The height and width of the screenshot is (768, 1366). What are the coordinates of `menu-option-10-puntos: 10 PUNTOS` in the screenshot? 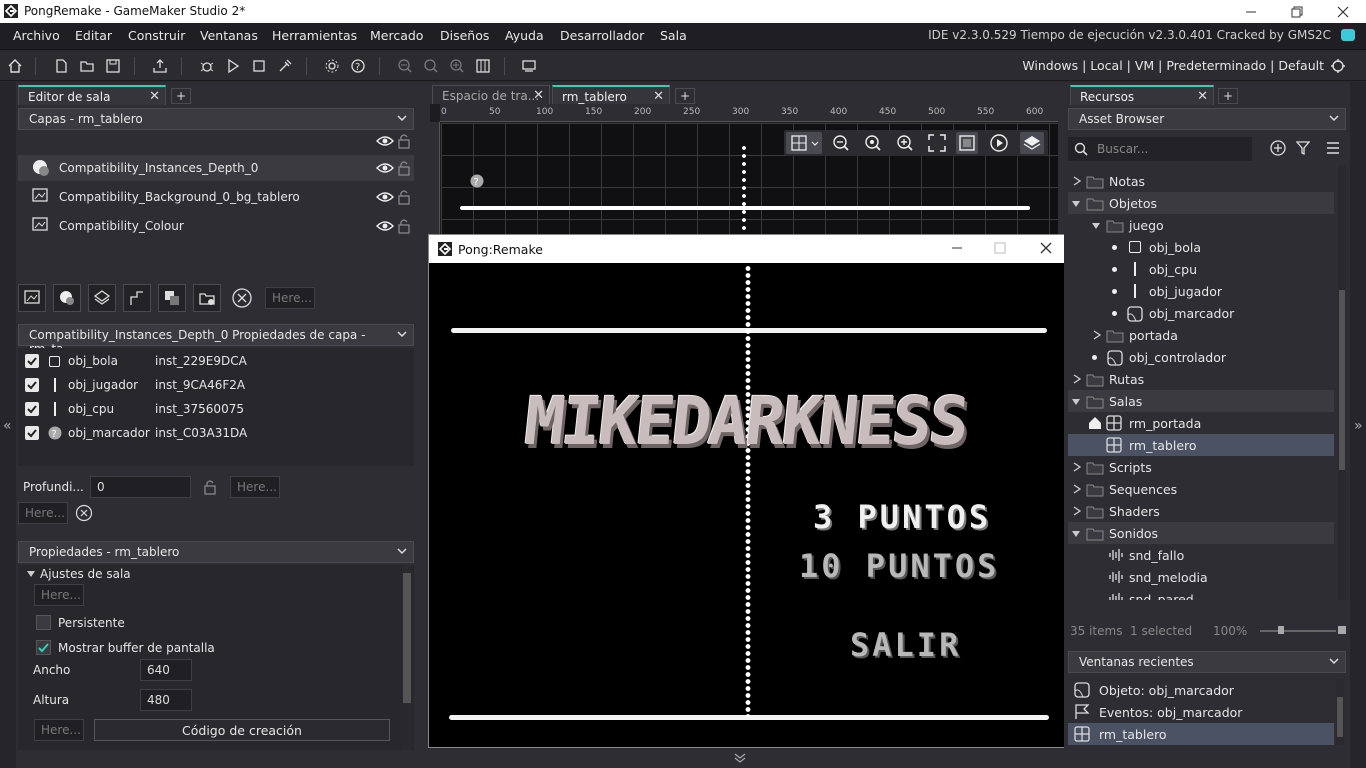 It's located at (899, 566).